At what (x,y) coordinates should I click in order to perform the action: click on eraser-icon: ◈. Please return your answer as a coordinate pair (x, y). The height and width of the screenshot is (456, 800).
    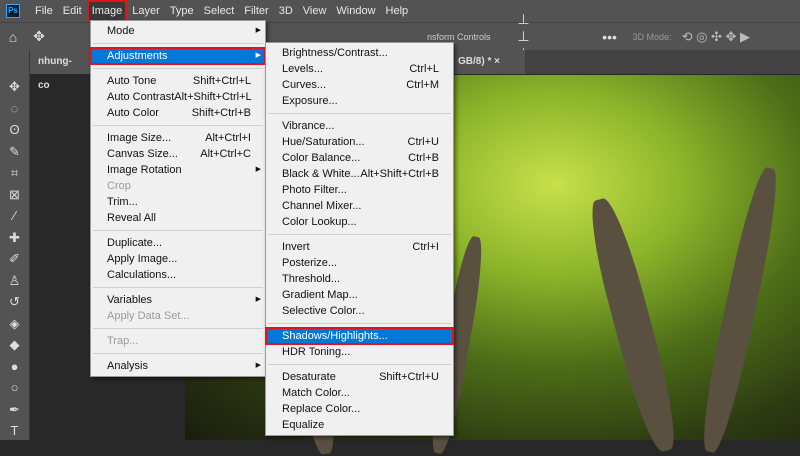
    Looking at the image, I should click on (14, 324).